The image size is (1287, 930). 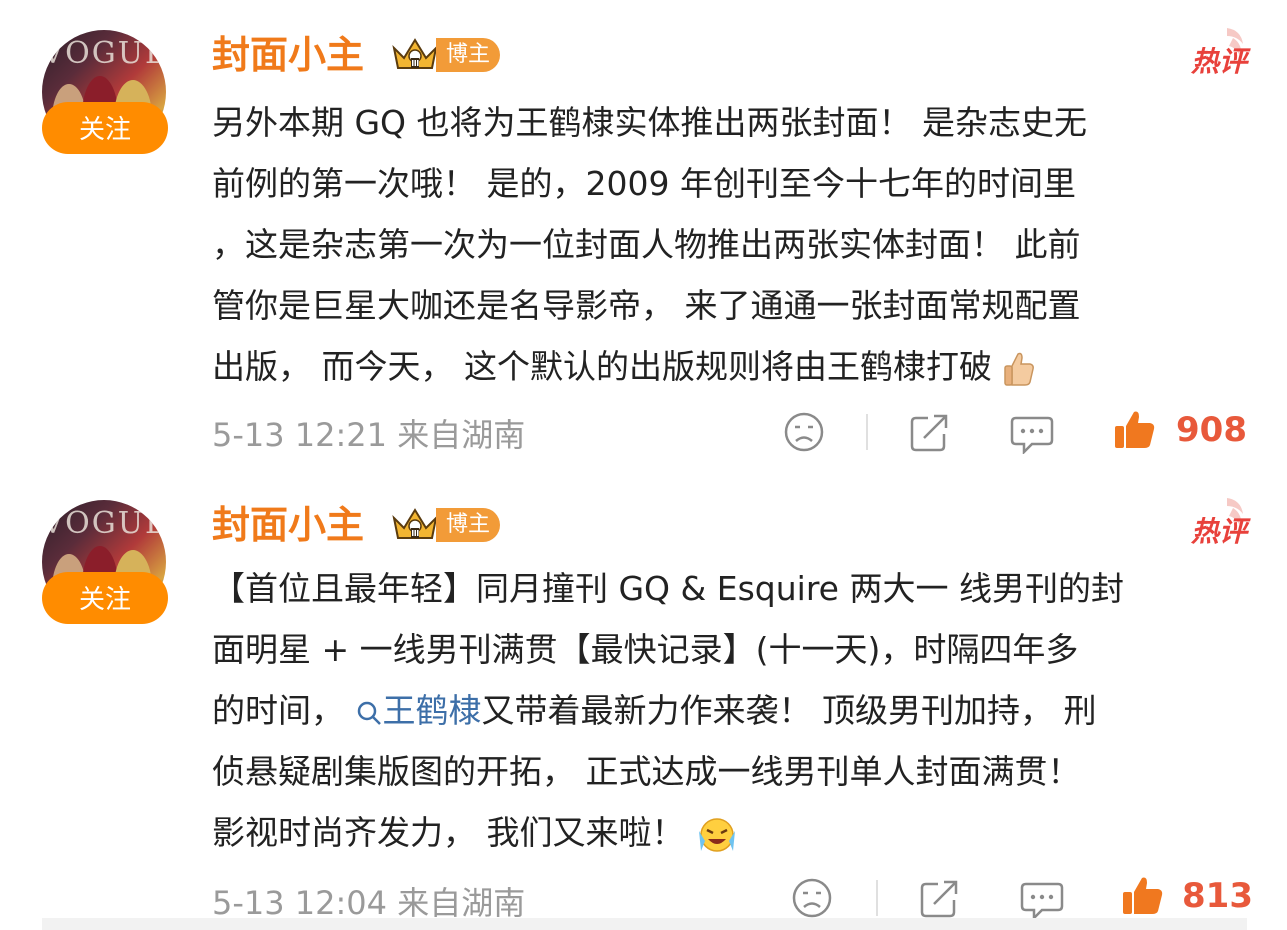 What do you see at coordinates (646, 244) in the screenshot?
I see `comment-line: ，这是杂志第一次为一位封面人物推出两张实体封面！ 此前` at bounding box center [646, 244].